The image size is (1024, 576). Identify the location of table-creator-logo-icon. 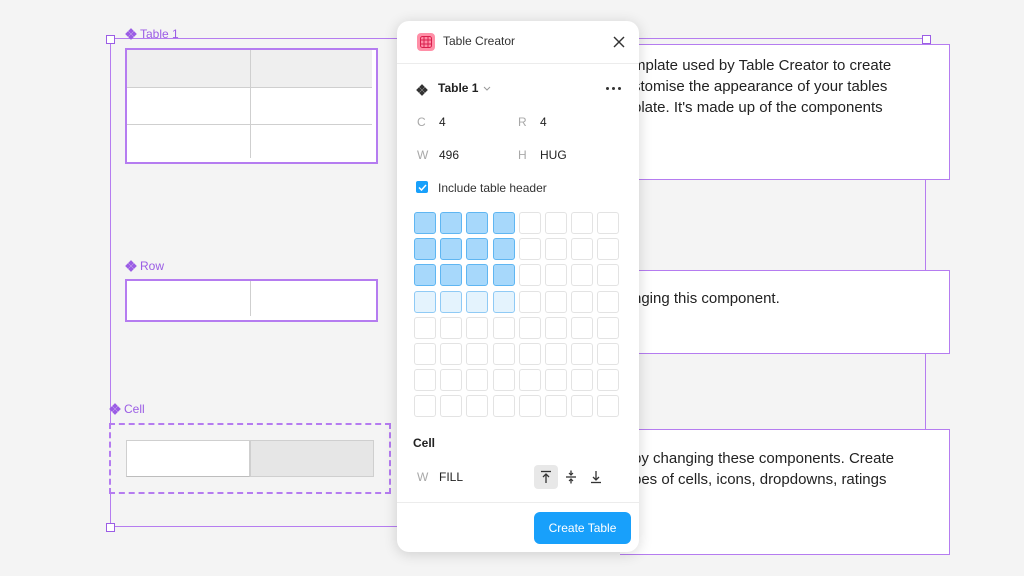
(426, 42).